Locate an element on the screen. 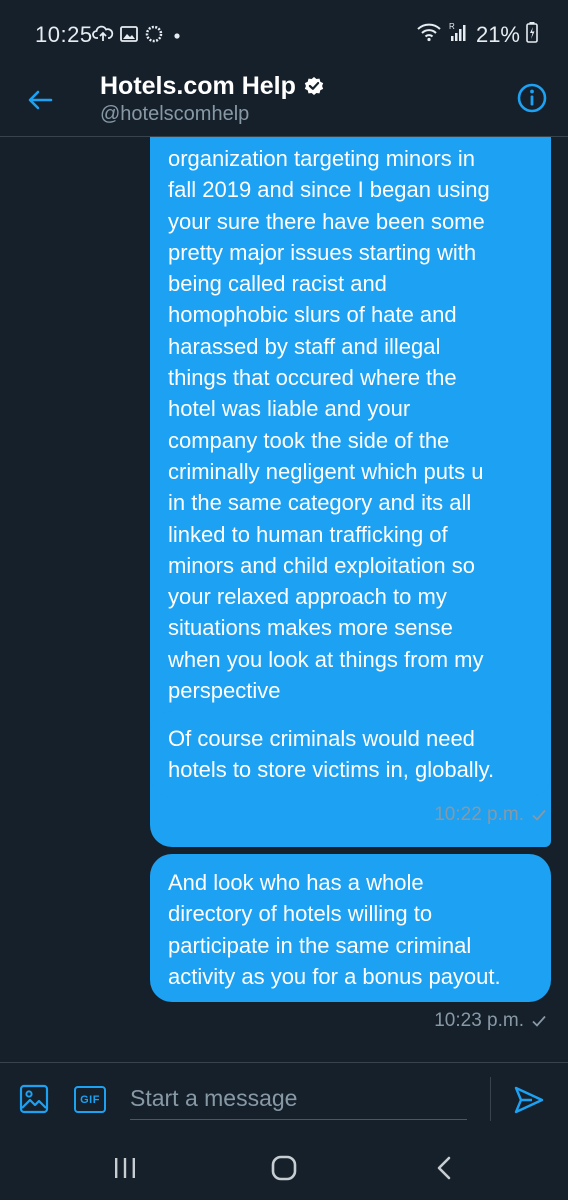 Image resolution: width=568 pixels, height=1200 pixels. wifi-icon is located at coordinates (429, 34).